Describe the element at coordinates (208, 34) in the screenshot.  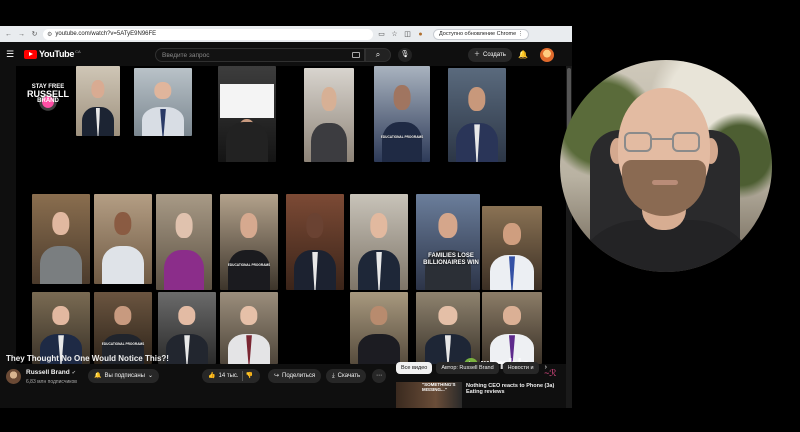
I see `address-bar: ⚙ youtube.com/watch?v=5ATyE9N96FE` at that location.